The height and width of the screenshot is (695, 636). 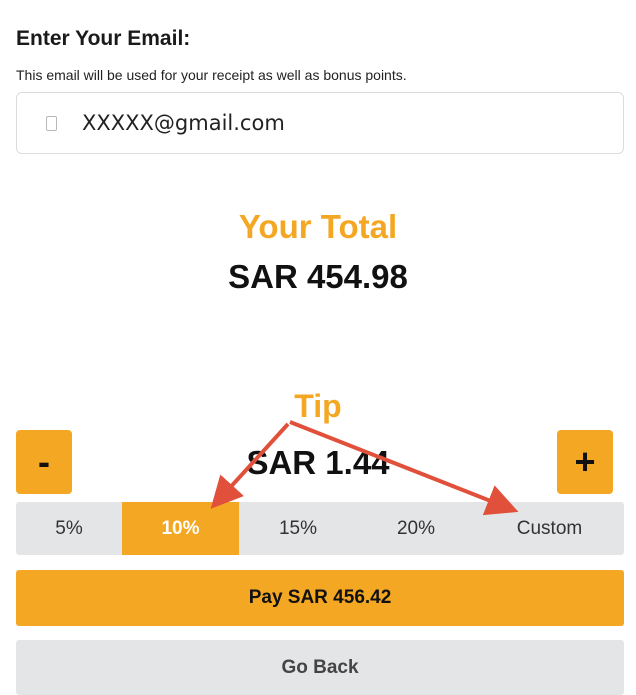 I want to click on tip-option-custom: Custom, so click(x=549, y=528).